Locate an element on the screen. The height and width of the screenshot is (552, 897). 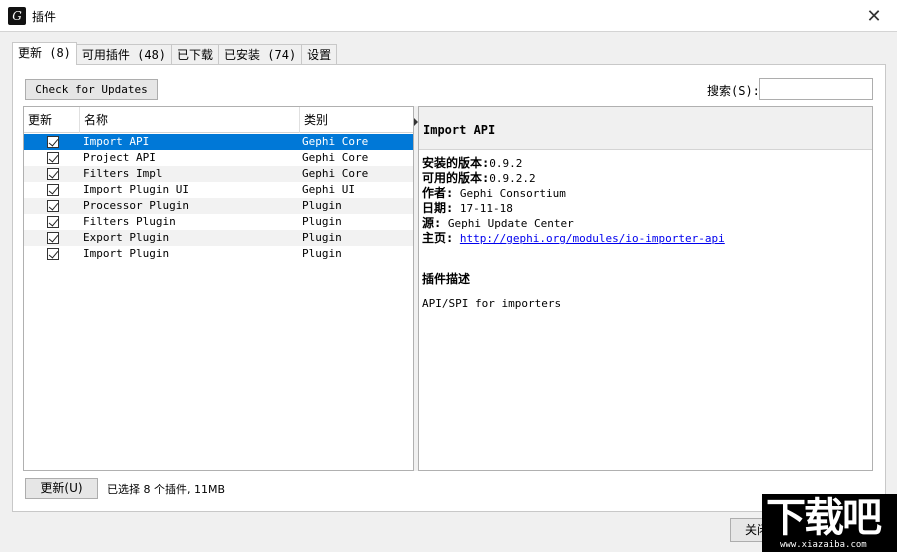
table-row: Export Plugin Plugin is located at coordinates (218, 238).